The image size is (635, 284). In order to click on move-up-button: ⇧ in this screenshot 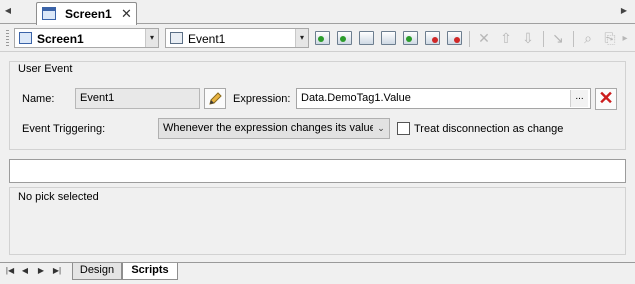, I will do `click(506, 38)`.